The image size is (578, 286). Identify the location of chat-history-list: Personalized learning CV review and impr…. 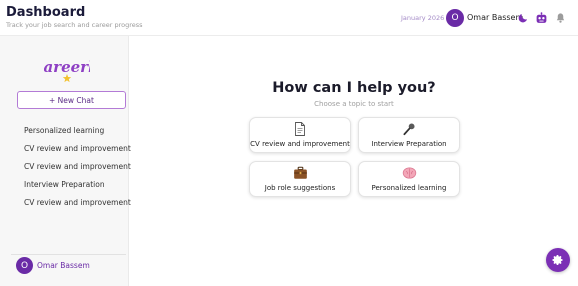
(77, 169).